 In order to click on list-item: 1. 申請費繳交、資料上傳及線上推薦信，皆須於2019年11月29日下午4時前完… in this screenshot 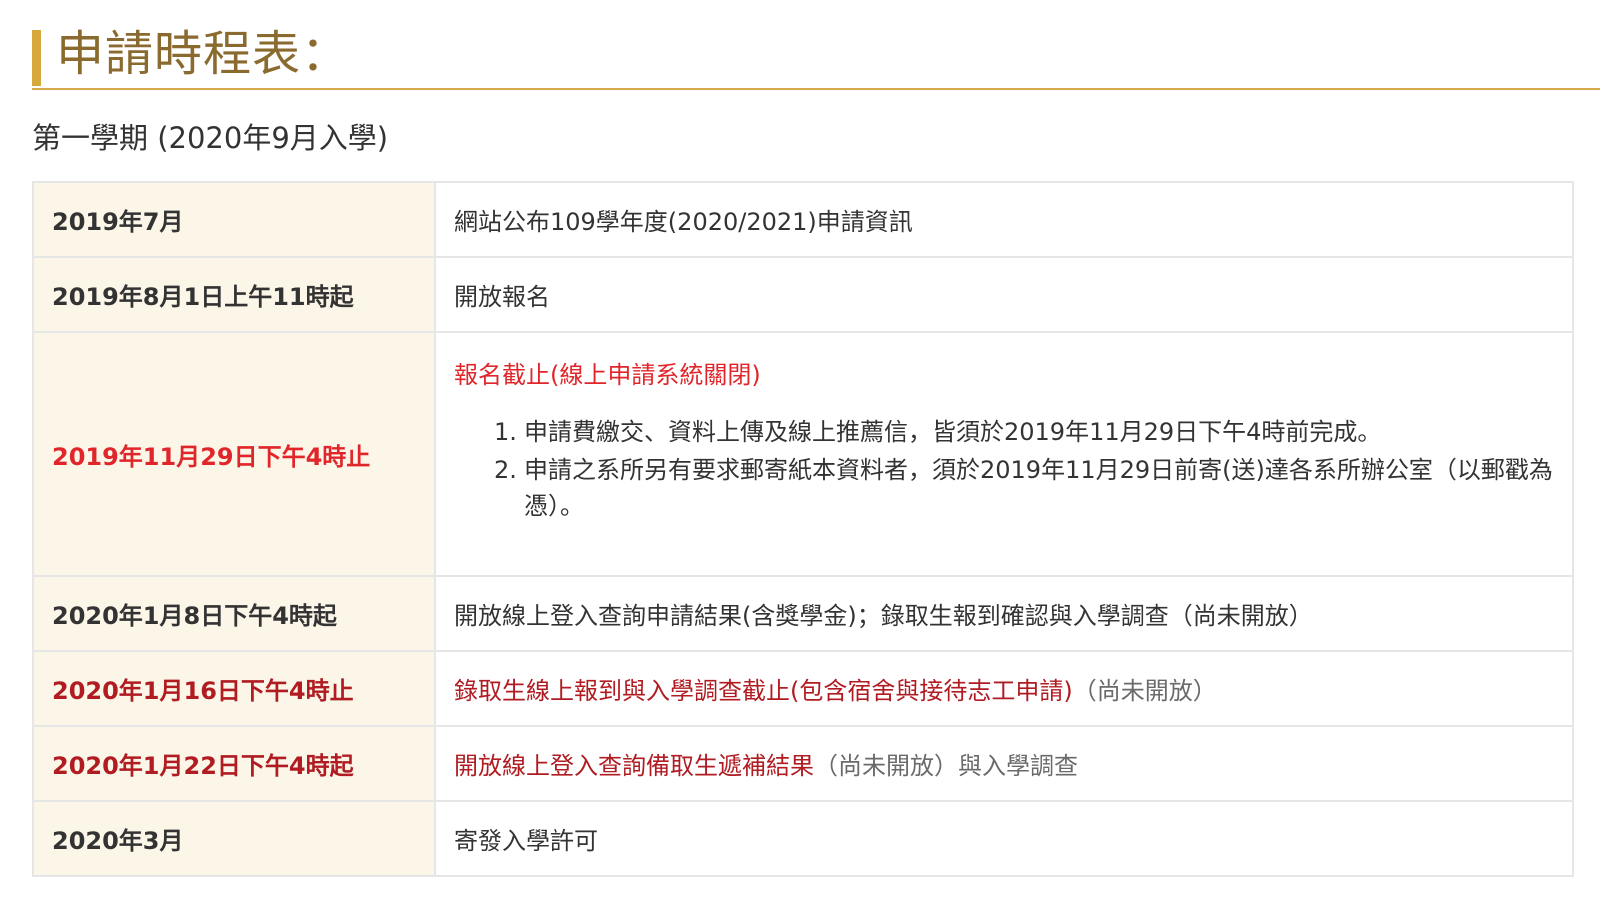, I will do `click(1013, 432)`.